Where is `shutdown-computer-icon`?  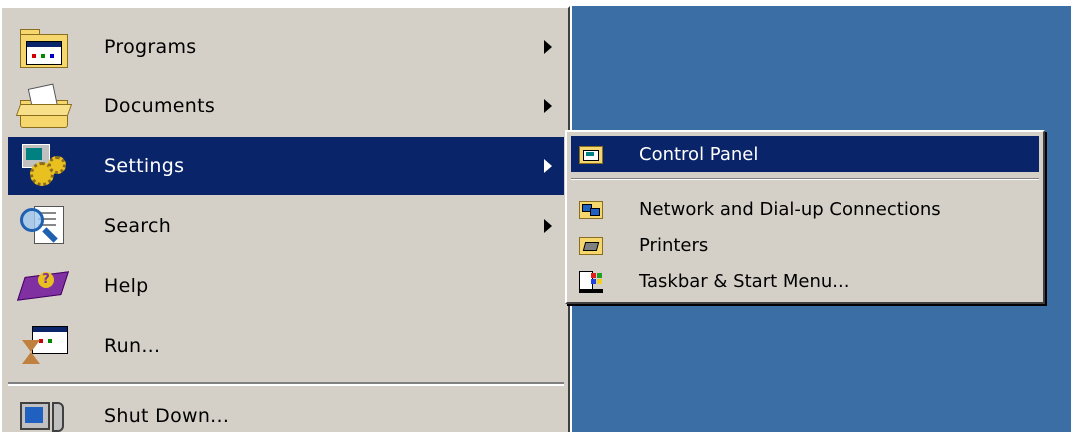
shutdown-computer-icon is located at coordinates (44, 416).